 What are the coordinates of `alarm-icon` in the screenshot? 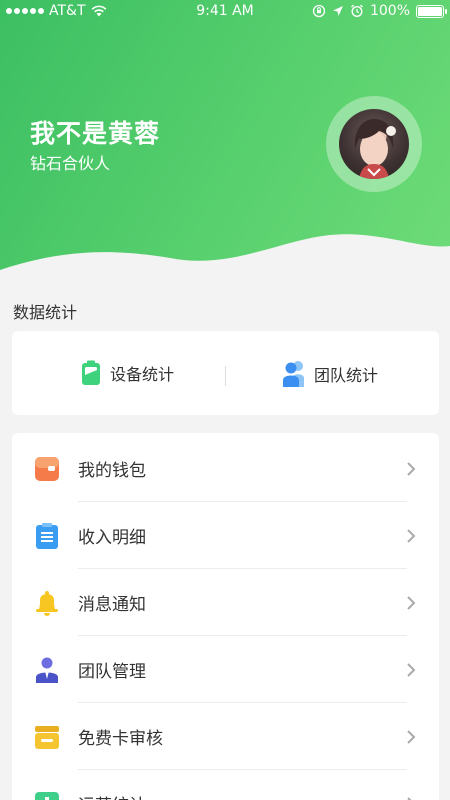 It's located at (357, 11).